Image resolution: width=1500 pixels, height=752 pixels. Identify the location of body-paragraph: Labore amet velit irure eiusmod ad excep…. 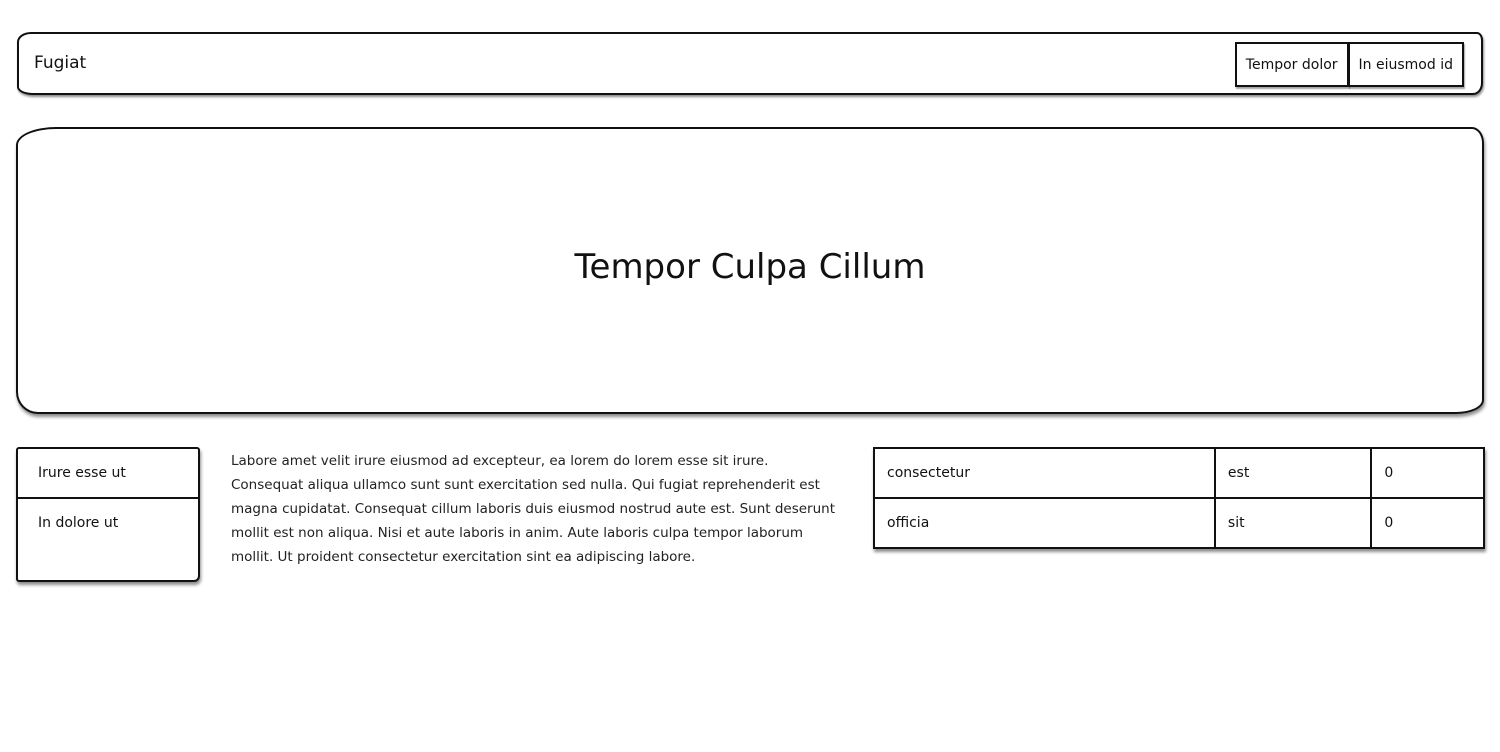
(533, 509).